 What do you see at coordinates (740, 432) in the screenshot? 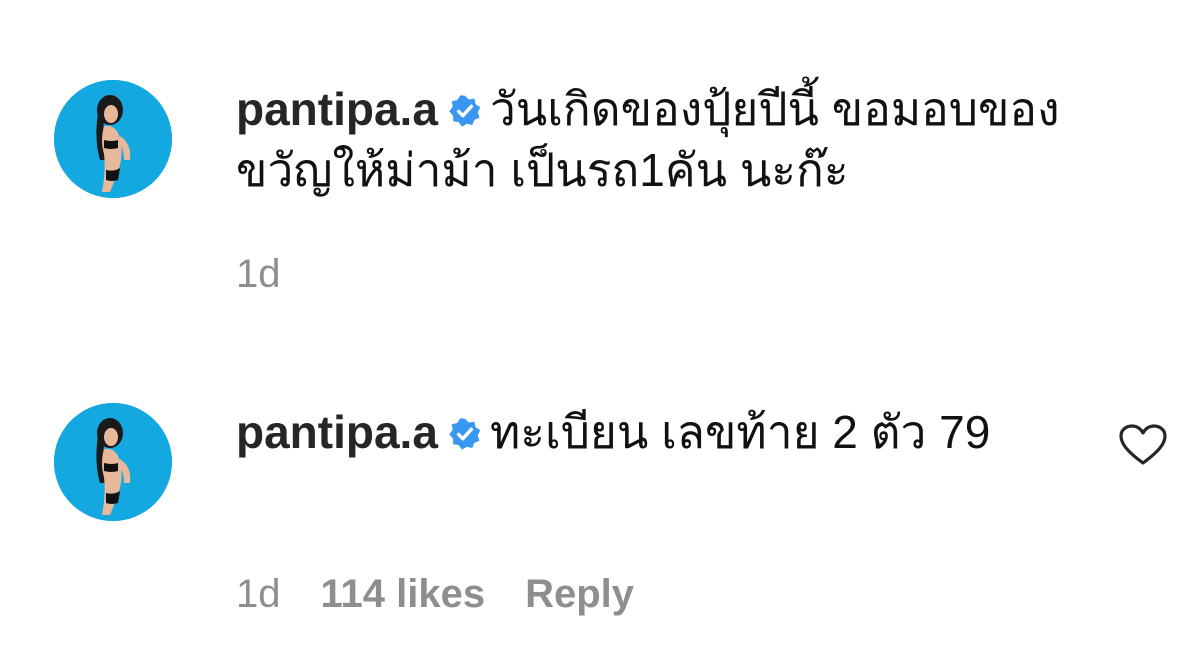
I see `comment-text: ทะเบียน เลขท้าย 2 ตัว 79` at bounding box center [740, 432].